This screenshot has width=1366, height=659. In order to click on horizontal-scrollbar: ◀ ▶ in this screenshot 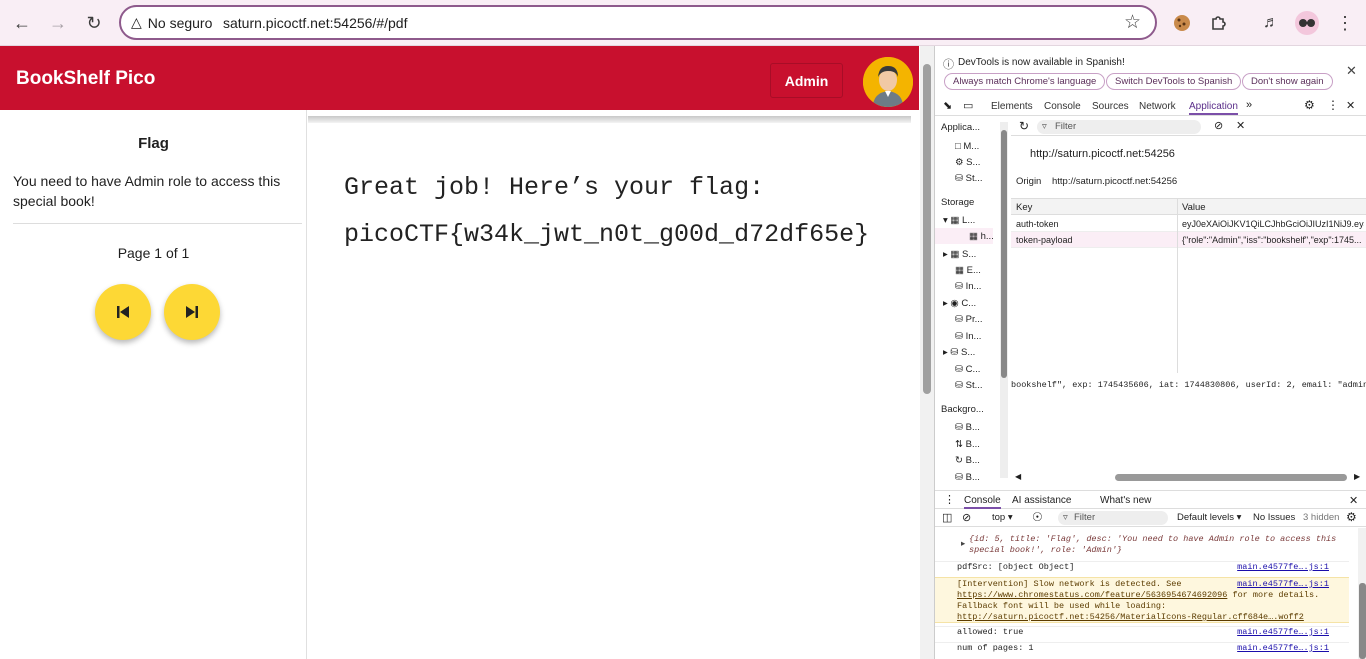, I will do `click(1188, 477)`.